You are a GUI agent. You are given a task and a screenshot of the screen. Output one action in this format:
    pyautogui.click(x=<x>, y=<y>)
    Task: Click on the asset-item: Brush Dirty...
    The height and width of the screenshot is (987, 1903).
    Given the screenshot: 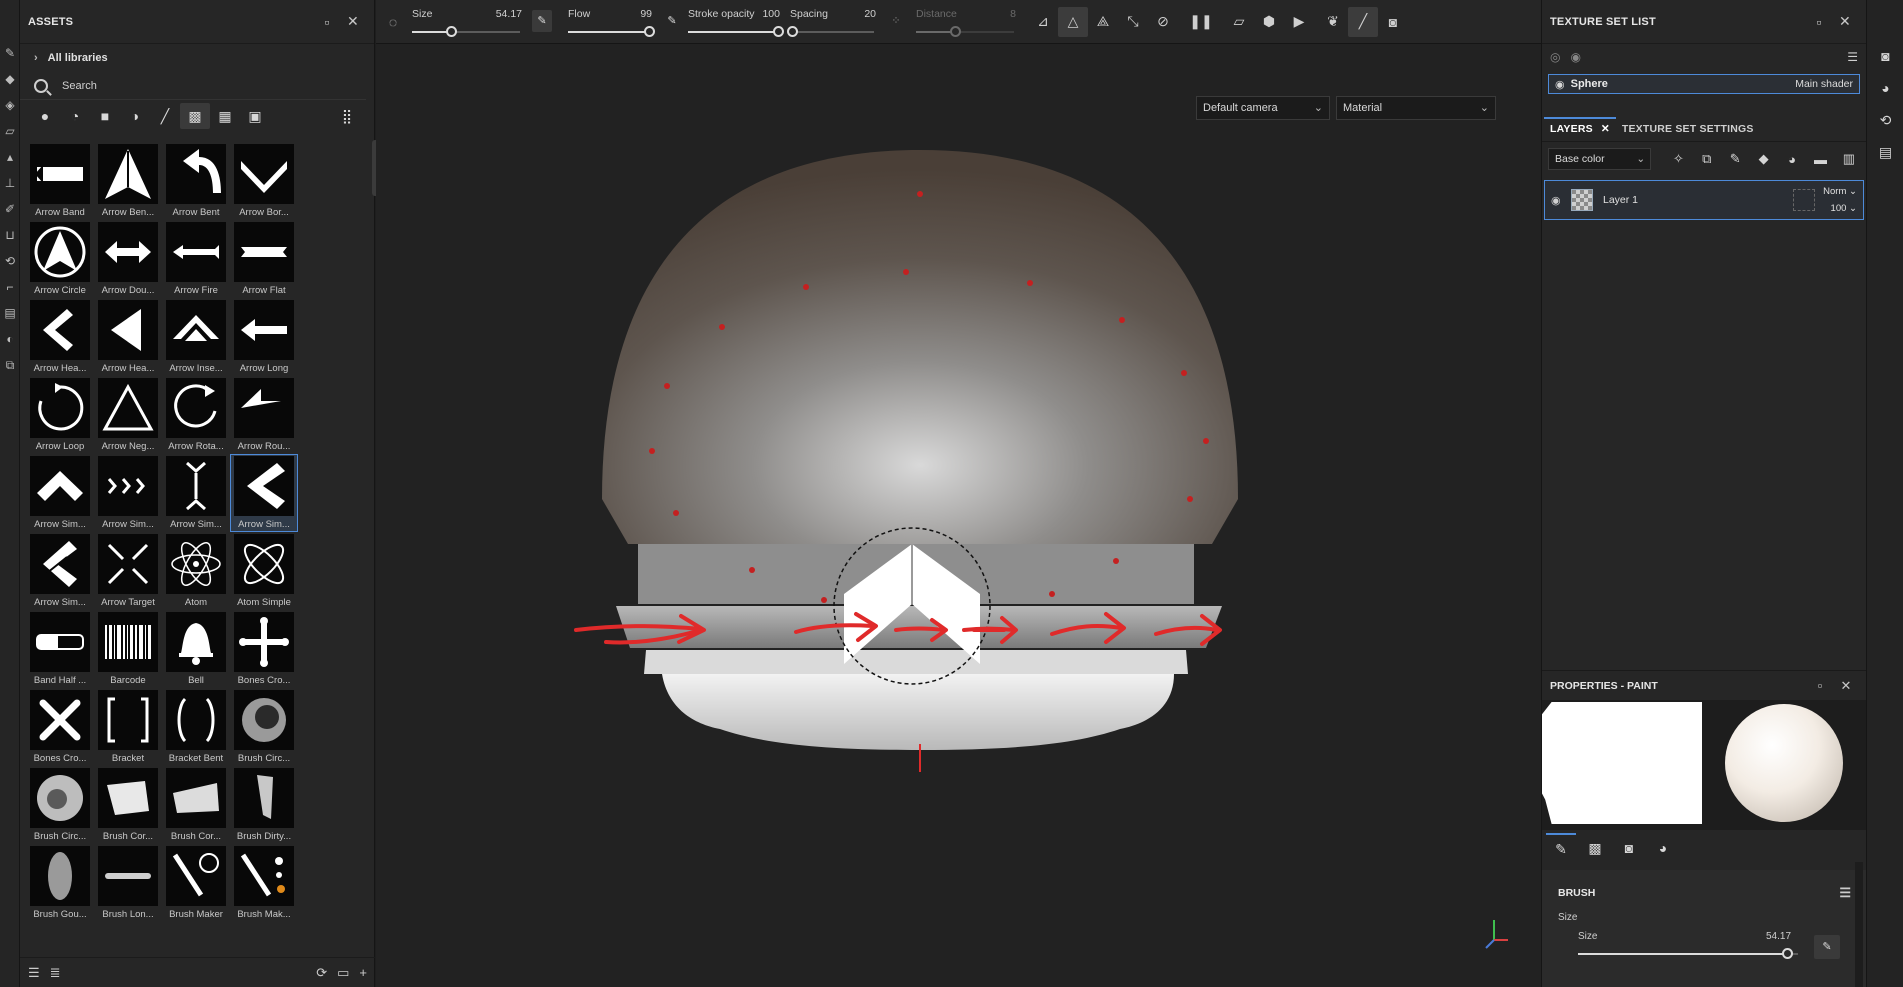 What is the action you would take?
    pyautogui.click(x=264, y=805)
    